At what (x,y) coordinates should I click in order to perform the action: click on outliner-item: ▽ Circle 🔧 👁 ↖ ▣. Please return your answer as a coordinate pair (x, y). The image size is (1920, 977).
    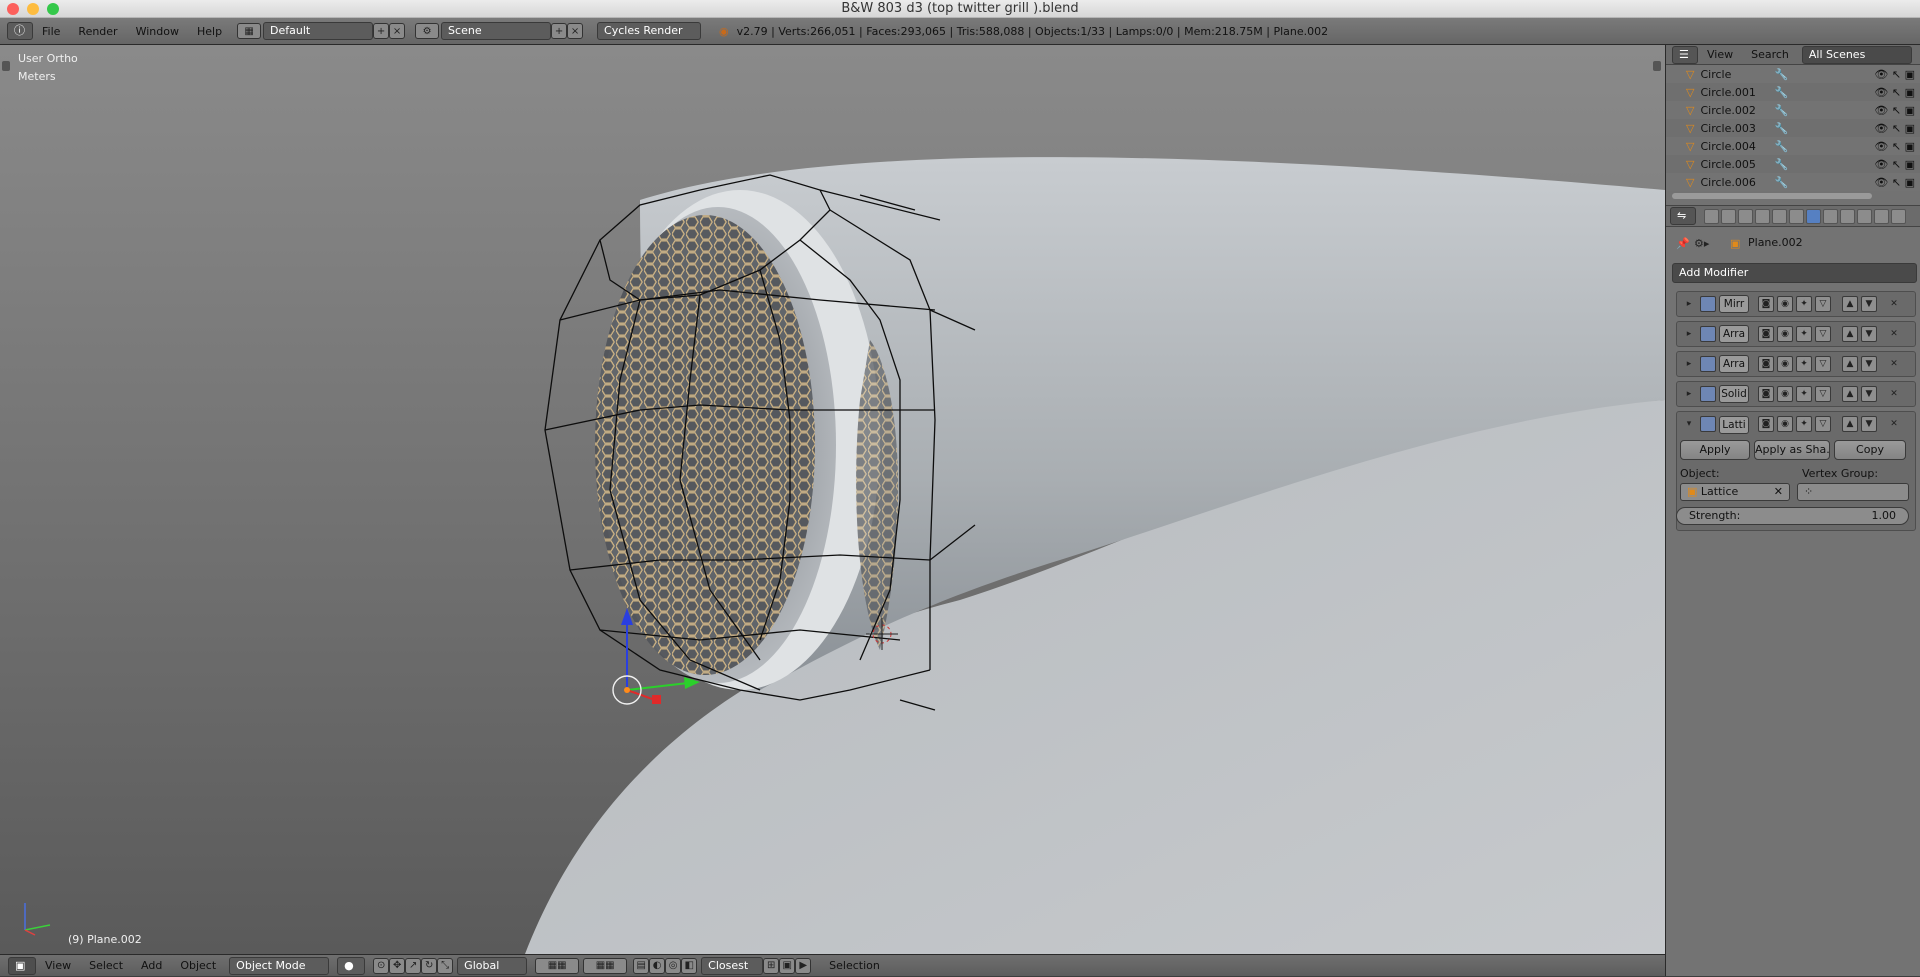
    Looking at the image, I should click on (1793, 74).